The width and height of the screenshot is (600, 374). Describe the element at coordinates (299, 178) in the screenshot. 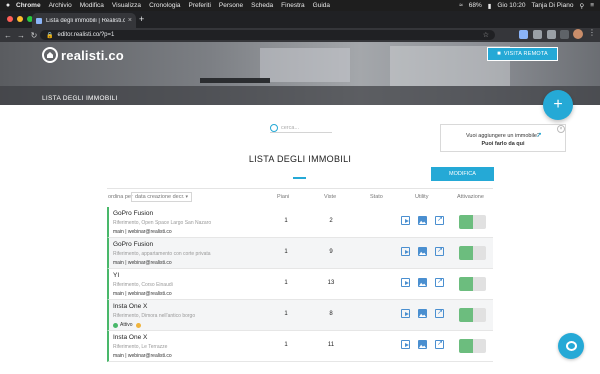

I see `title-underline` at that location.